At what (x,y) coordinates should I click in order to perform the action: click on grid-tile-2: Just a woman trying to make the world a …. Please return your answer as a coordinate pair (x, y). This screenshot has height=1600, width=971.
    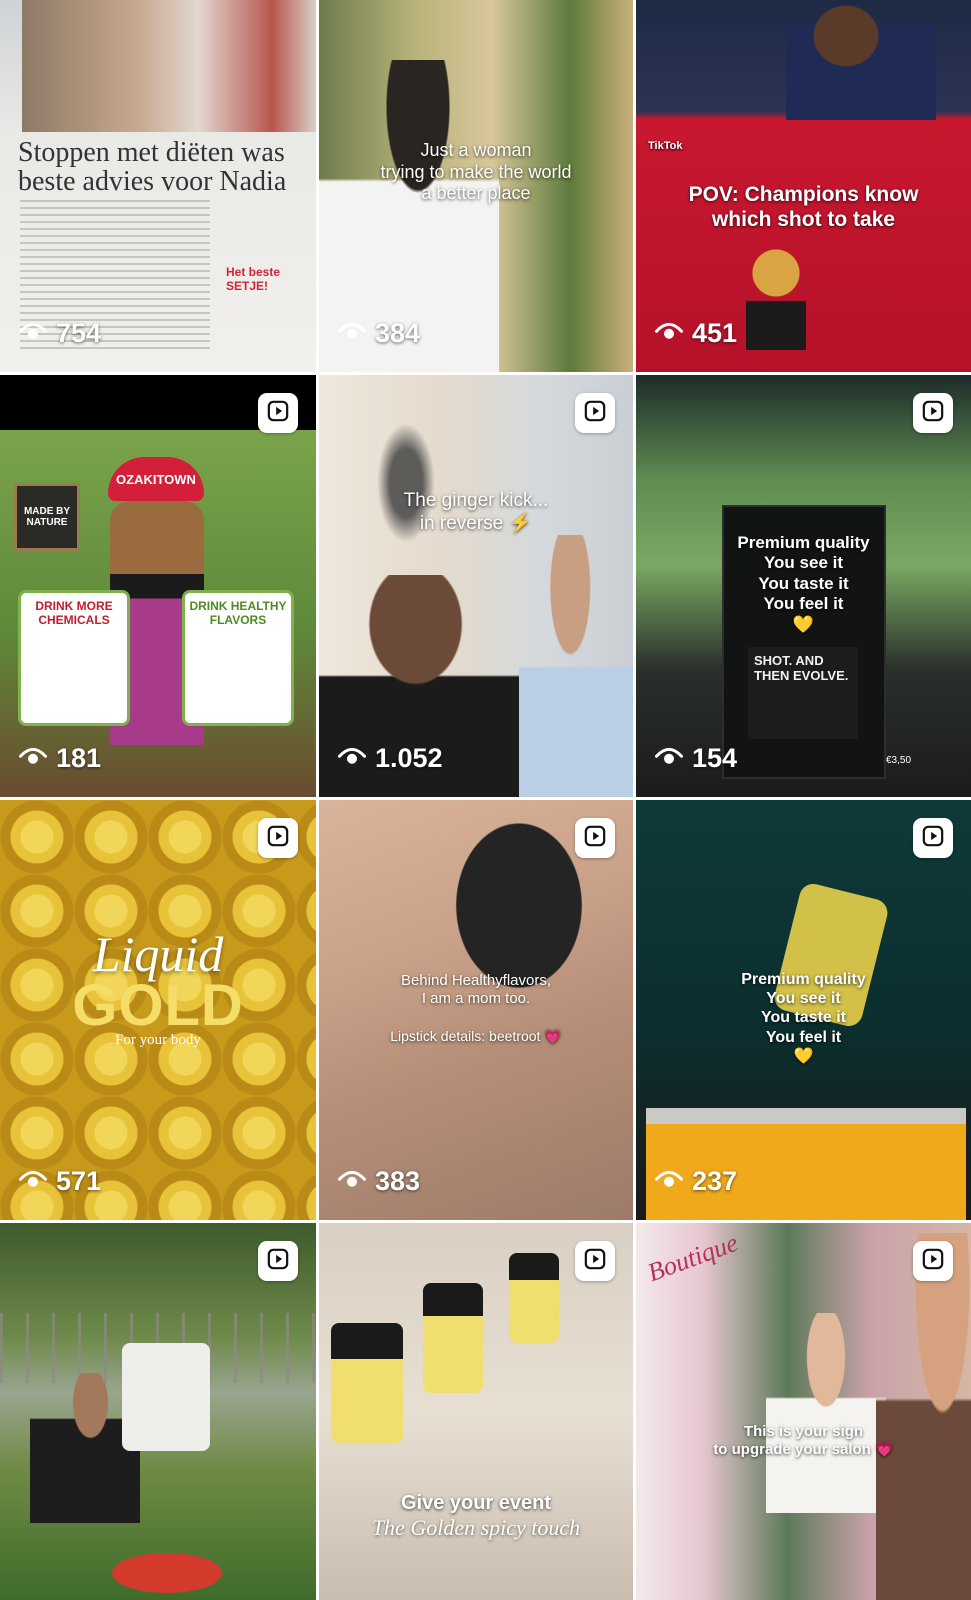
    Looking at the image, I should click on (476, 186).